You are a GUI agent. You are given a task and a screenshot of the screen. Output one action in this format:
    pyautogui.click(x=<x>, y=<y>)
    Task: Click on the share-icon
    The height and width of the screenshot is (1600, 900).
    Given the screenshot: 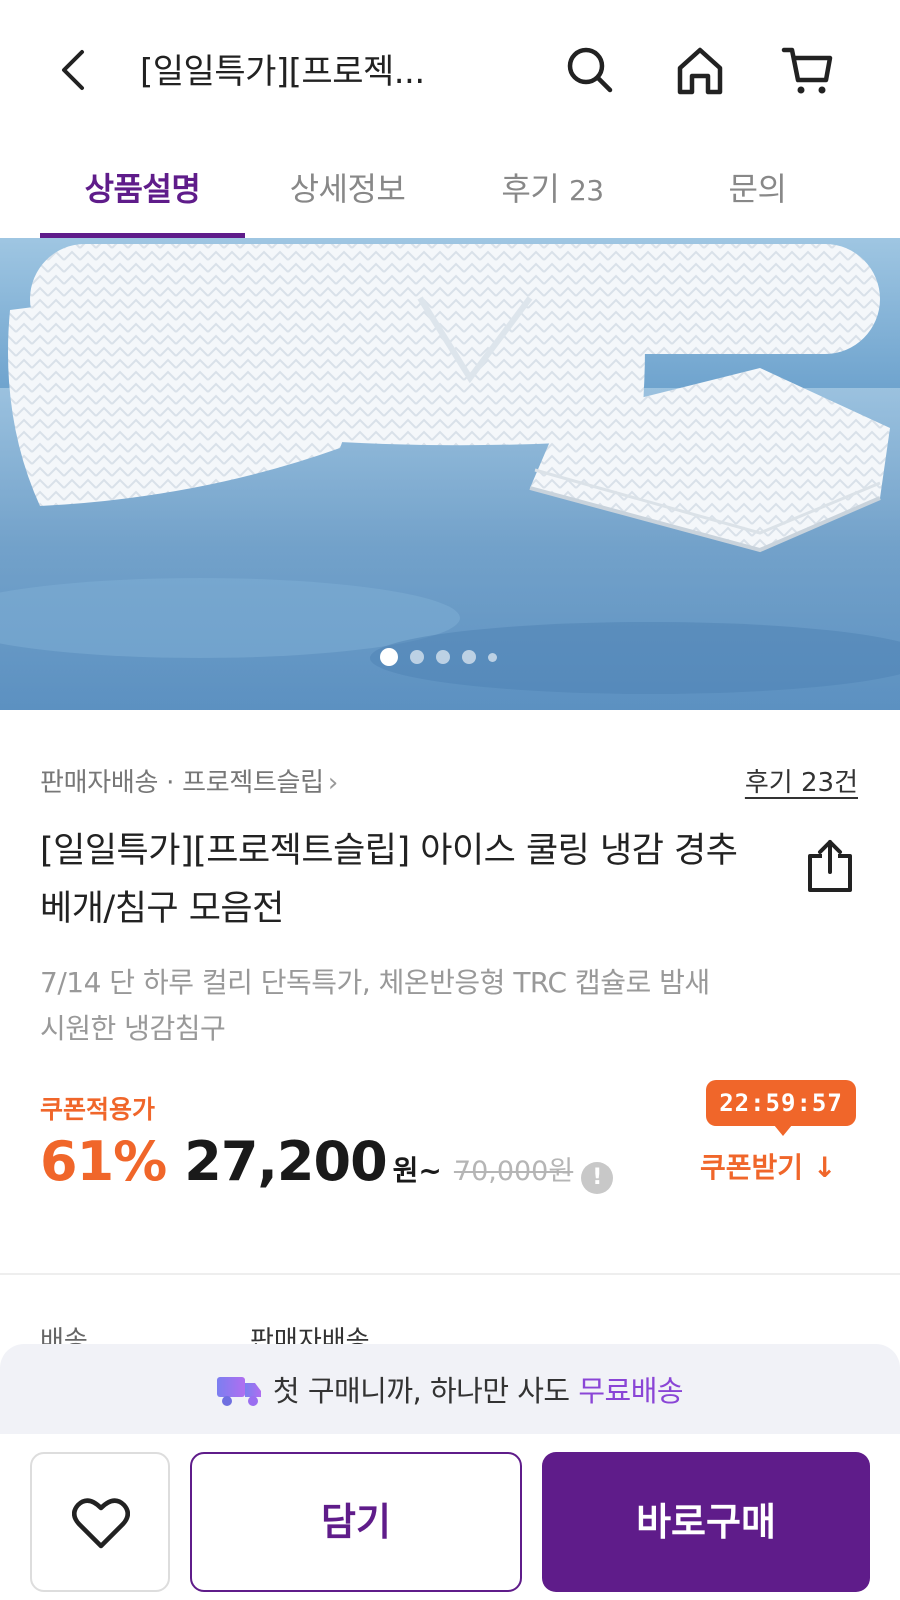 What is the action you would take?
    pyautogui.click(x=830, y=866)
    